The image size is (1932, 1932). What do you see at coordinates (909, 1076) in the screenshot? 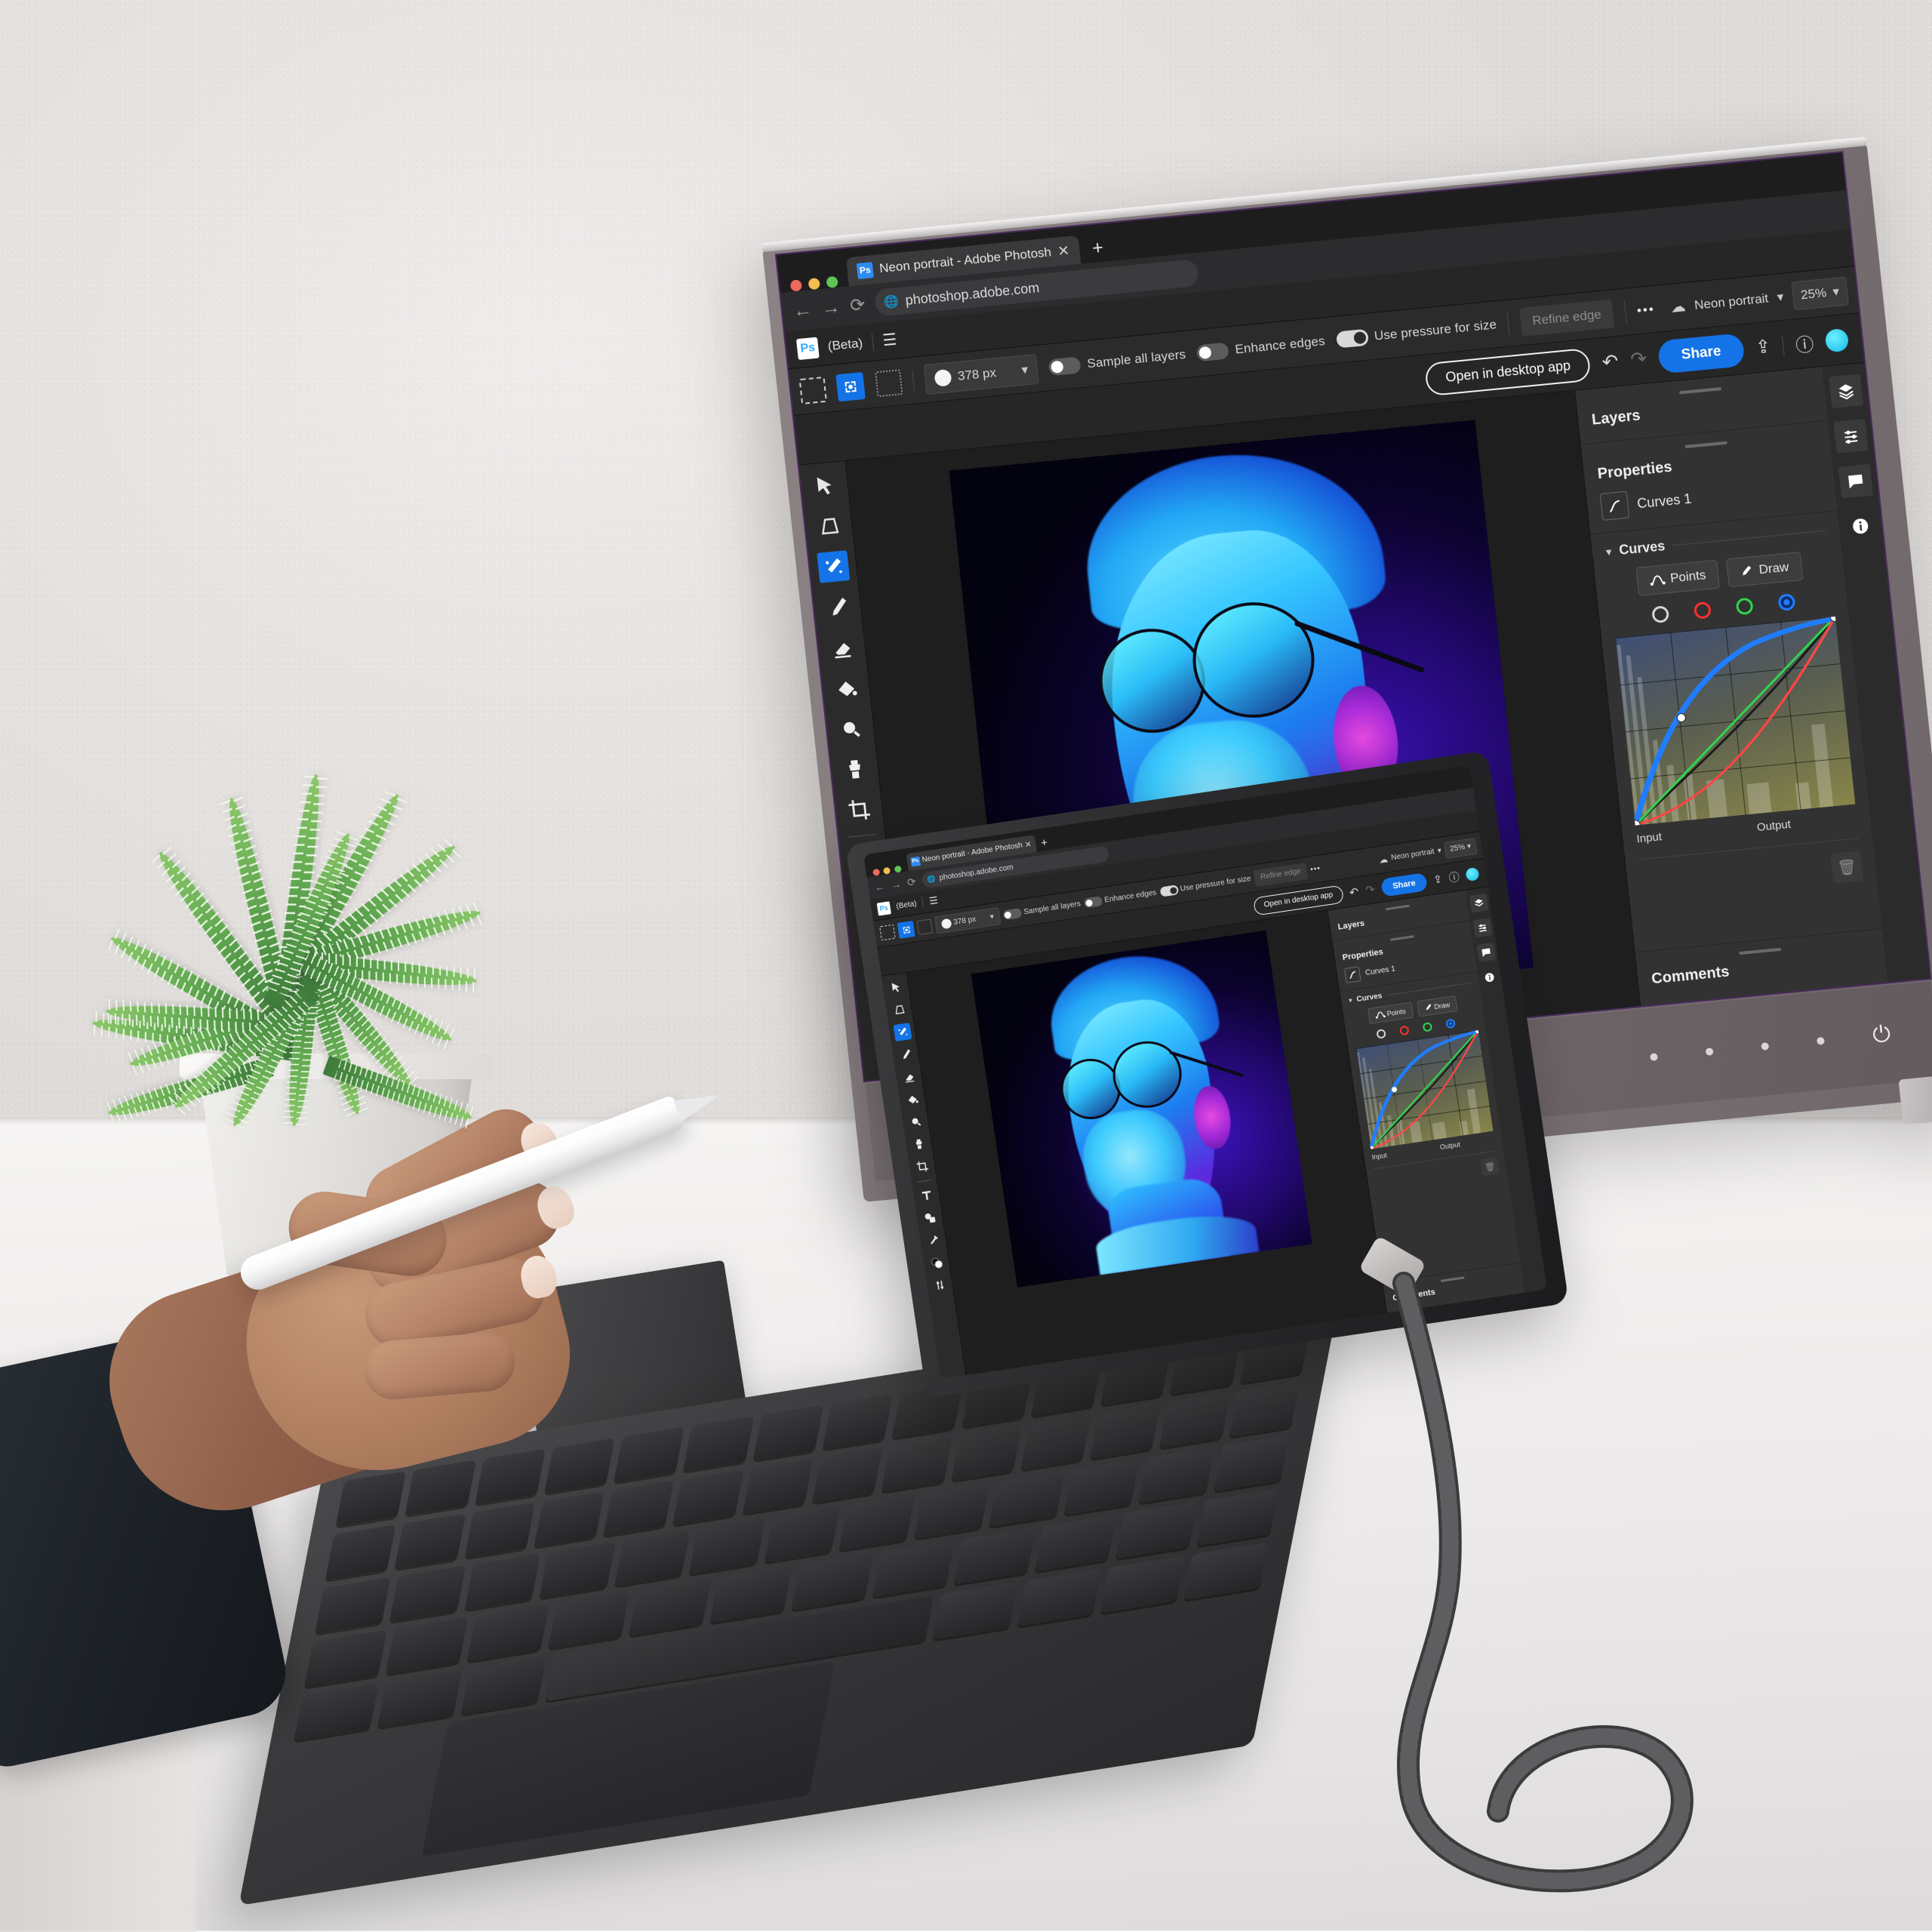
I see `eraser-tool` at bounding box center [909, 1076].